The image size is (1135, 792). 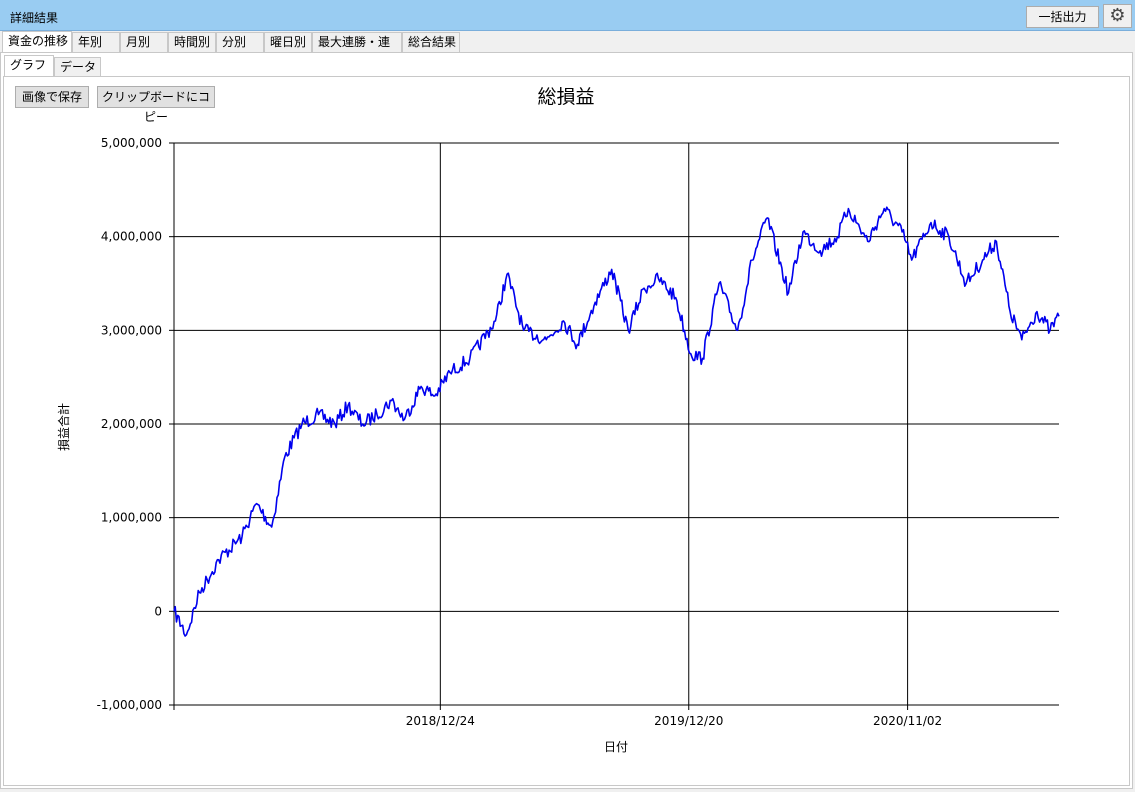 What do you see at coordinates (158, 611) in the screenshot?
I see `y-tick-label: 0` at bounding box center [158, 611].